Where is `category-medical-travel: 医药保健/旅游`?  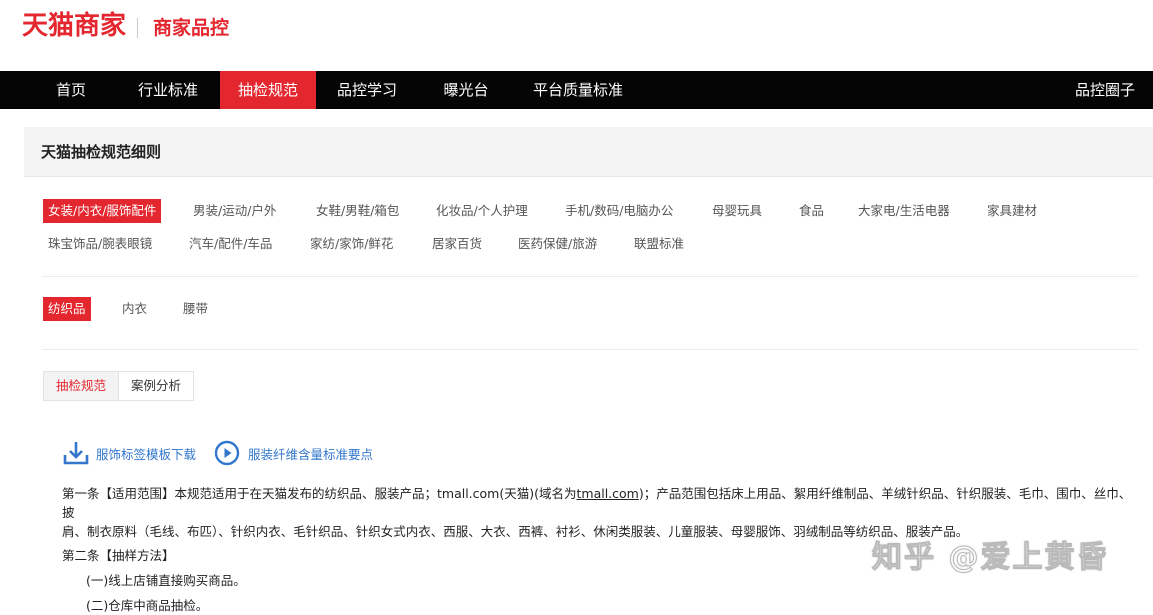
category-medical-travel: 医药保健/旅游 is located at coordinates (557, 244).